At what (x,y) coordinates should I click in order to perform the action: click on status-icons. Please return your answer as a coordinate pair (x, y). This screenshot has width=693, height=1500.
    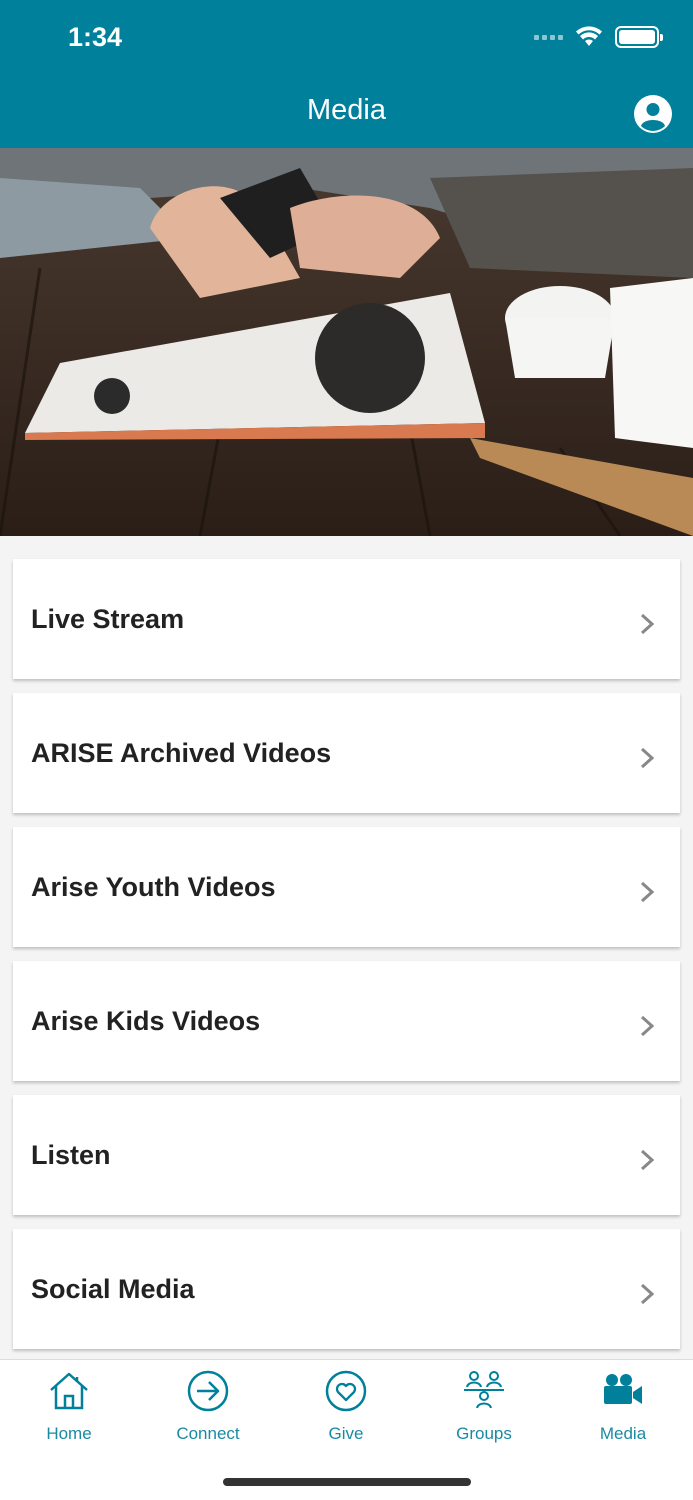
    Looking at the image, I should click on (598, 37).